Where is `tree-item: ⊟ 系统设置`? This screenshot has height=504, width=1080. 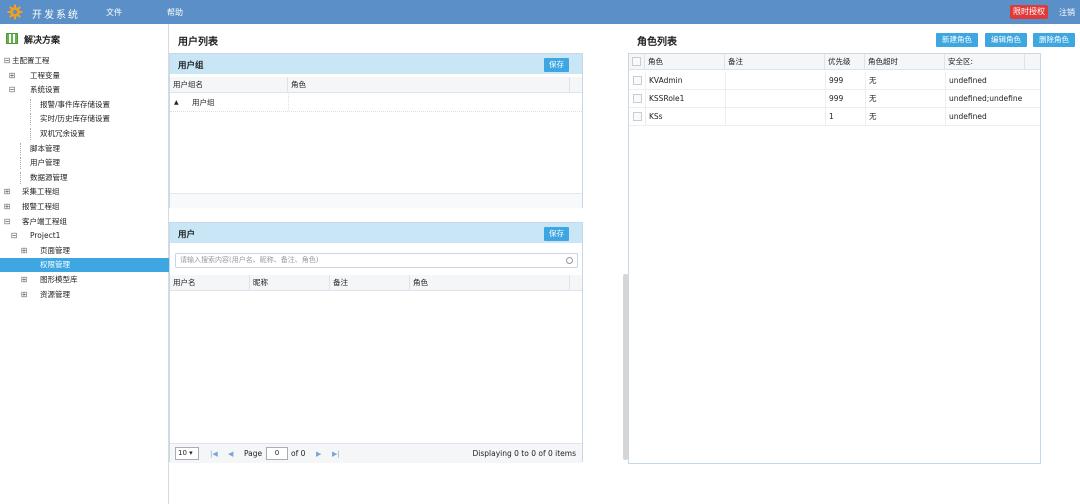
tree-item: ⊟ 系统设置 is located at coordinates (84, 90).